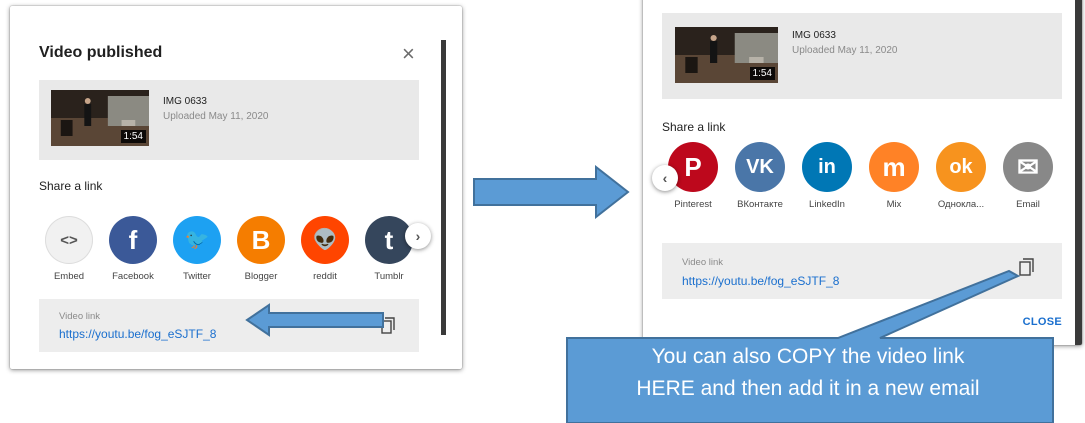  What do you see at coordinates (551, 192) in the screenshot?
I see `right-arrow-shape` at bounding box center [551, 192].